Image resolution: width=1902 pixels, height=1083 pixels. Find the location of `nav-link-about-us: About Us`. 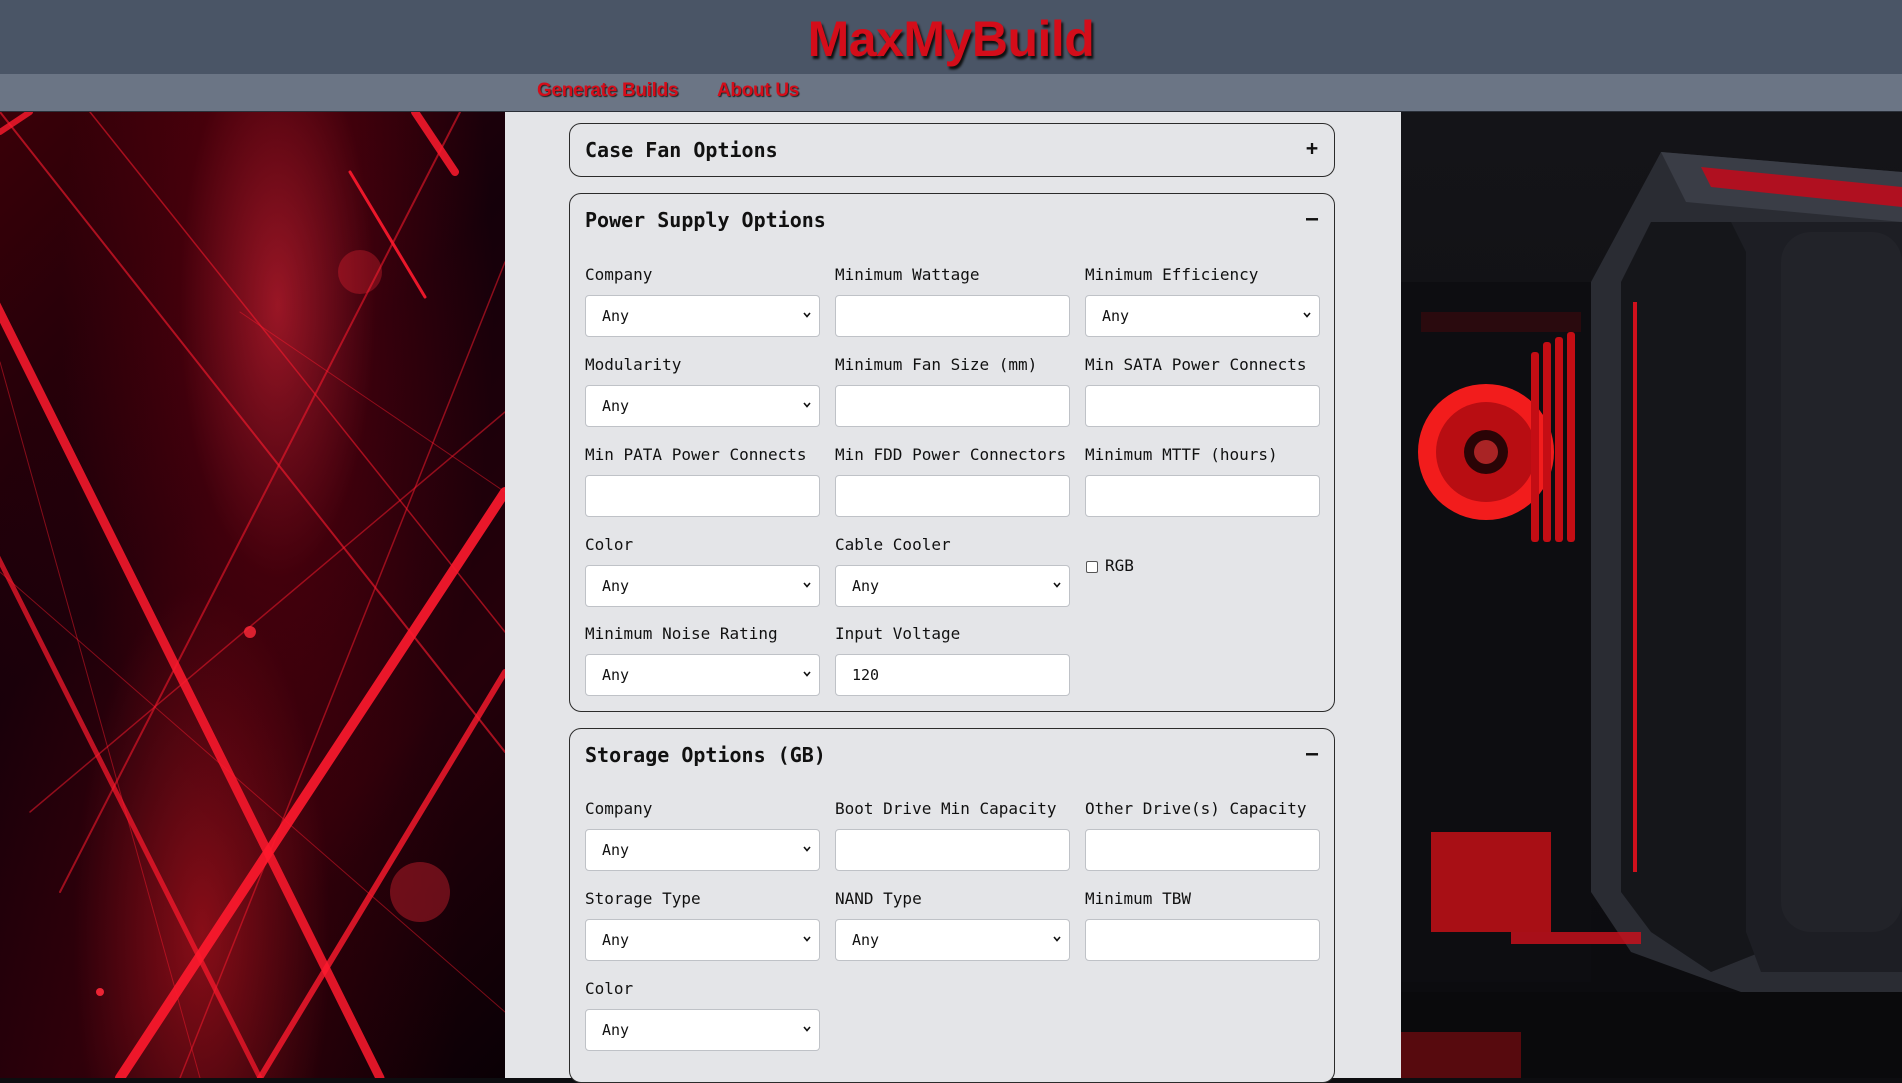

nav-link-about-us: About Us is located at coordinates (758, 91).